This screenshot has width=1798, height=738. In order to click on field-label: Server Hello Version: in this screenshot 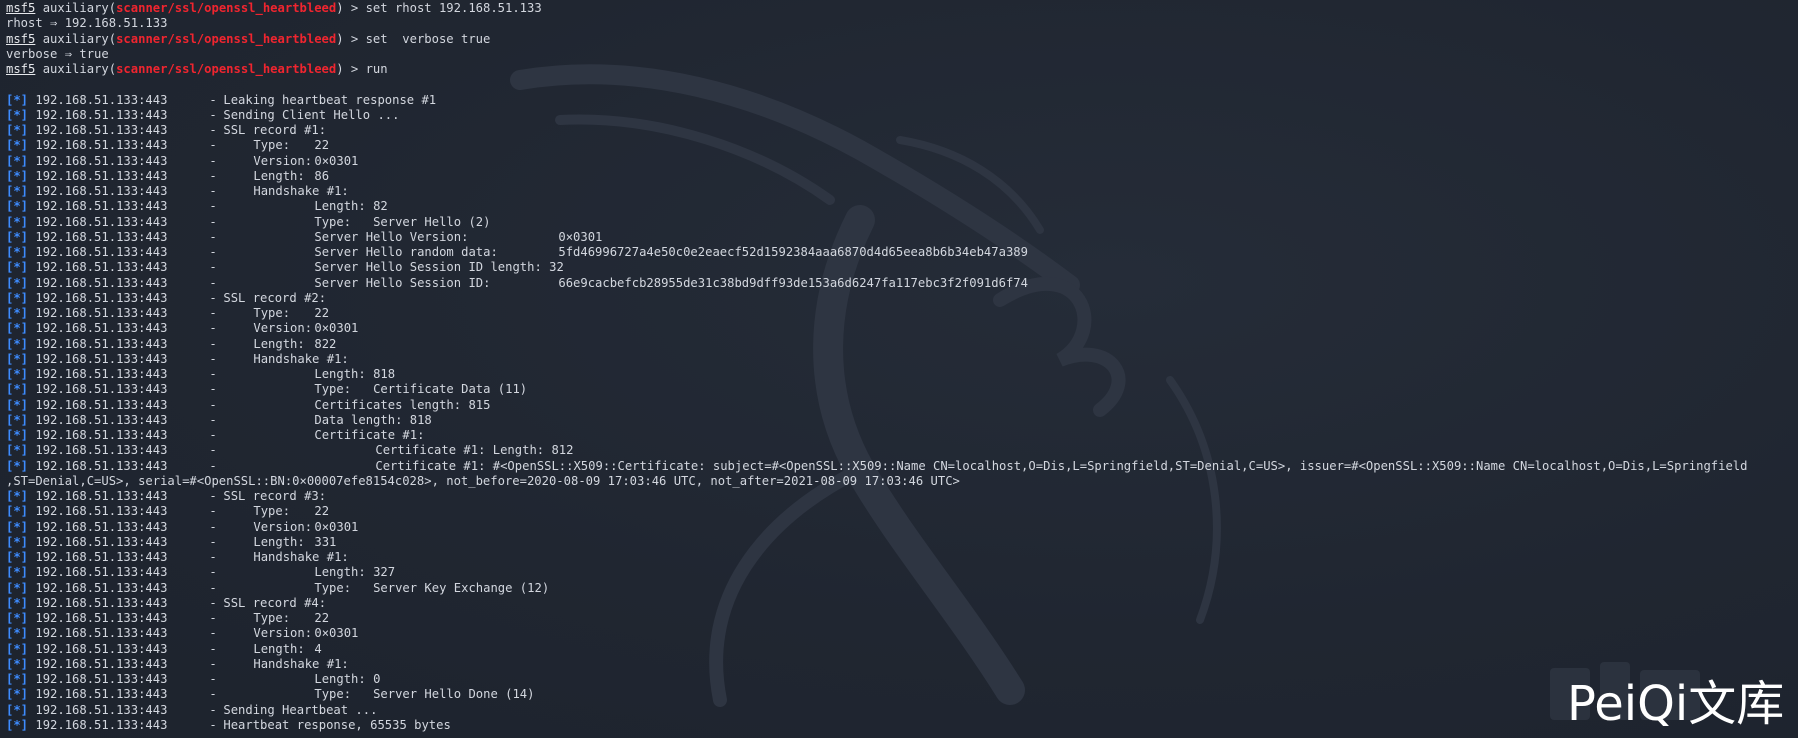, I will do `click(391, 236)`.